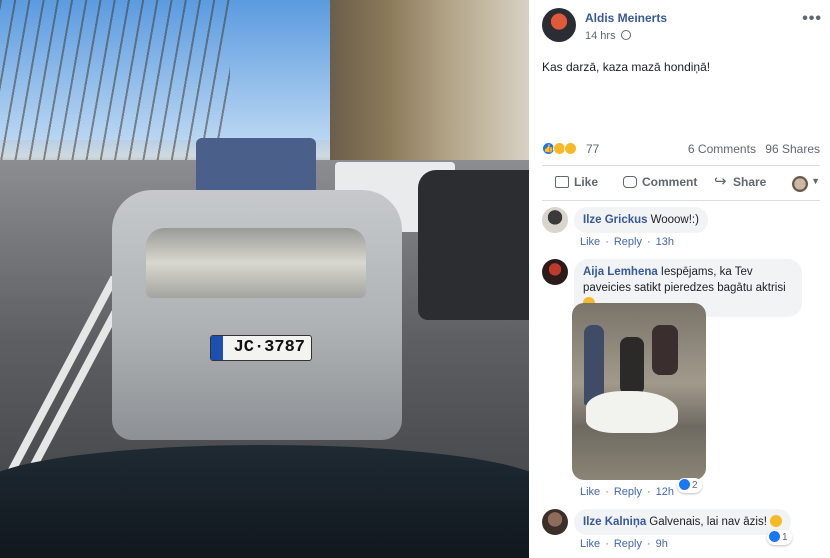 The width and height of the screenshot is (830, 558). Describe the element at coordinates (261, 348) in the screenshot. I see `license-plate: JC·3787` at that location.